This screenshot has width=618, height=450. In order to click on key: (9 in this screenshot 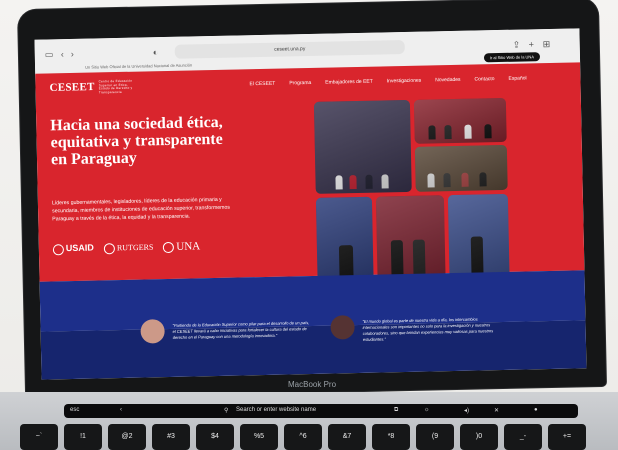, I will do `click(435, 437)`.